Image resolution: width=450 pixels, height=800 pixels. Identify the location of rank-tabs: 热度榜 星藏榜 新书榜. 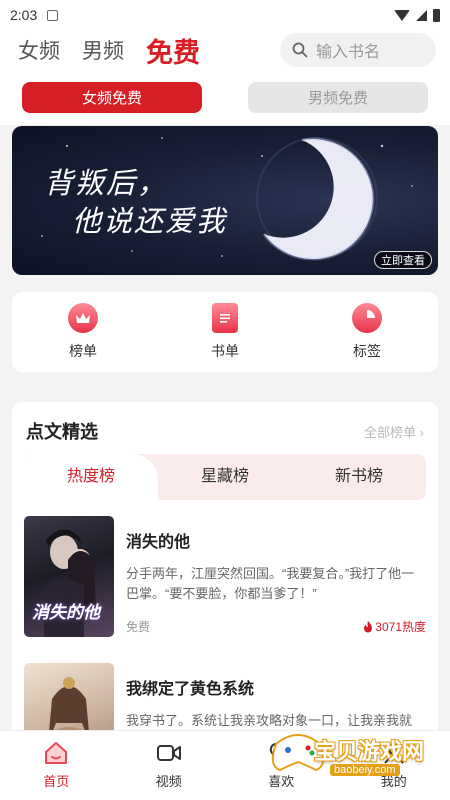
(225, 477).